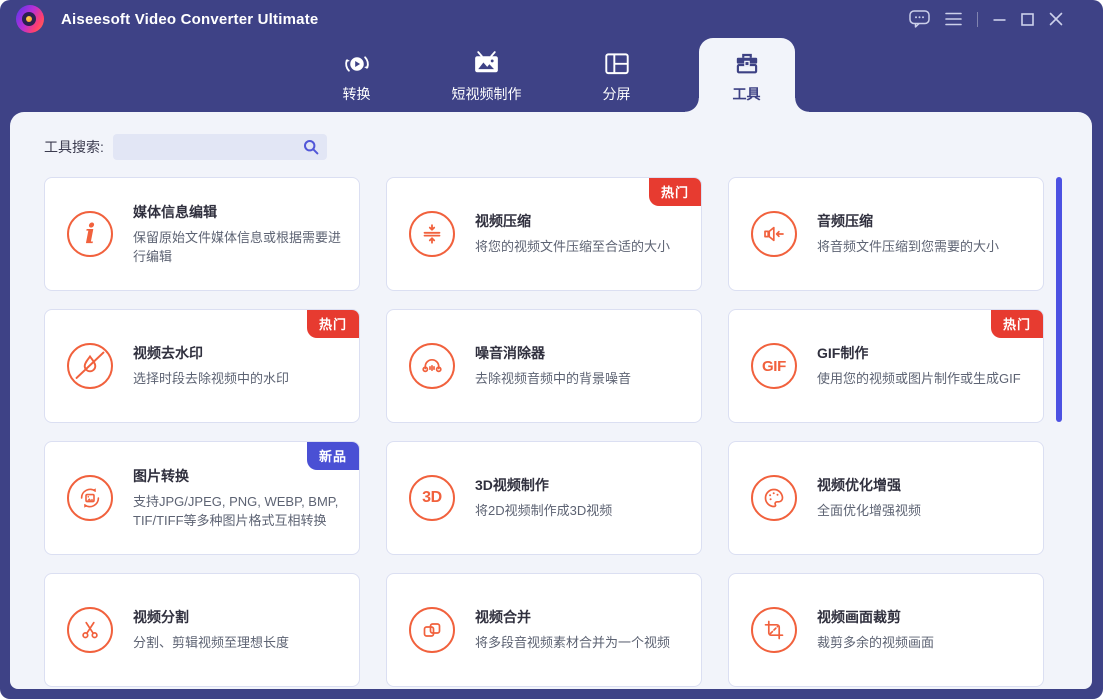 This screenshot has width=1103, height=699. Describe the element at coordinates (886, 498) in the screenshot. I see `tool-card-video-enhancer: 视频优化增强 全面优化增强视频` at that location.